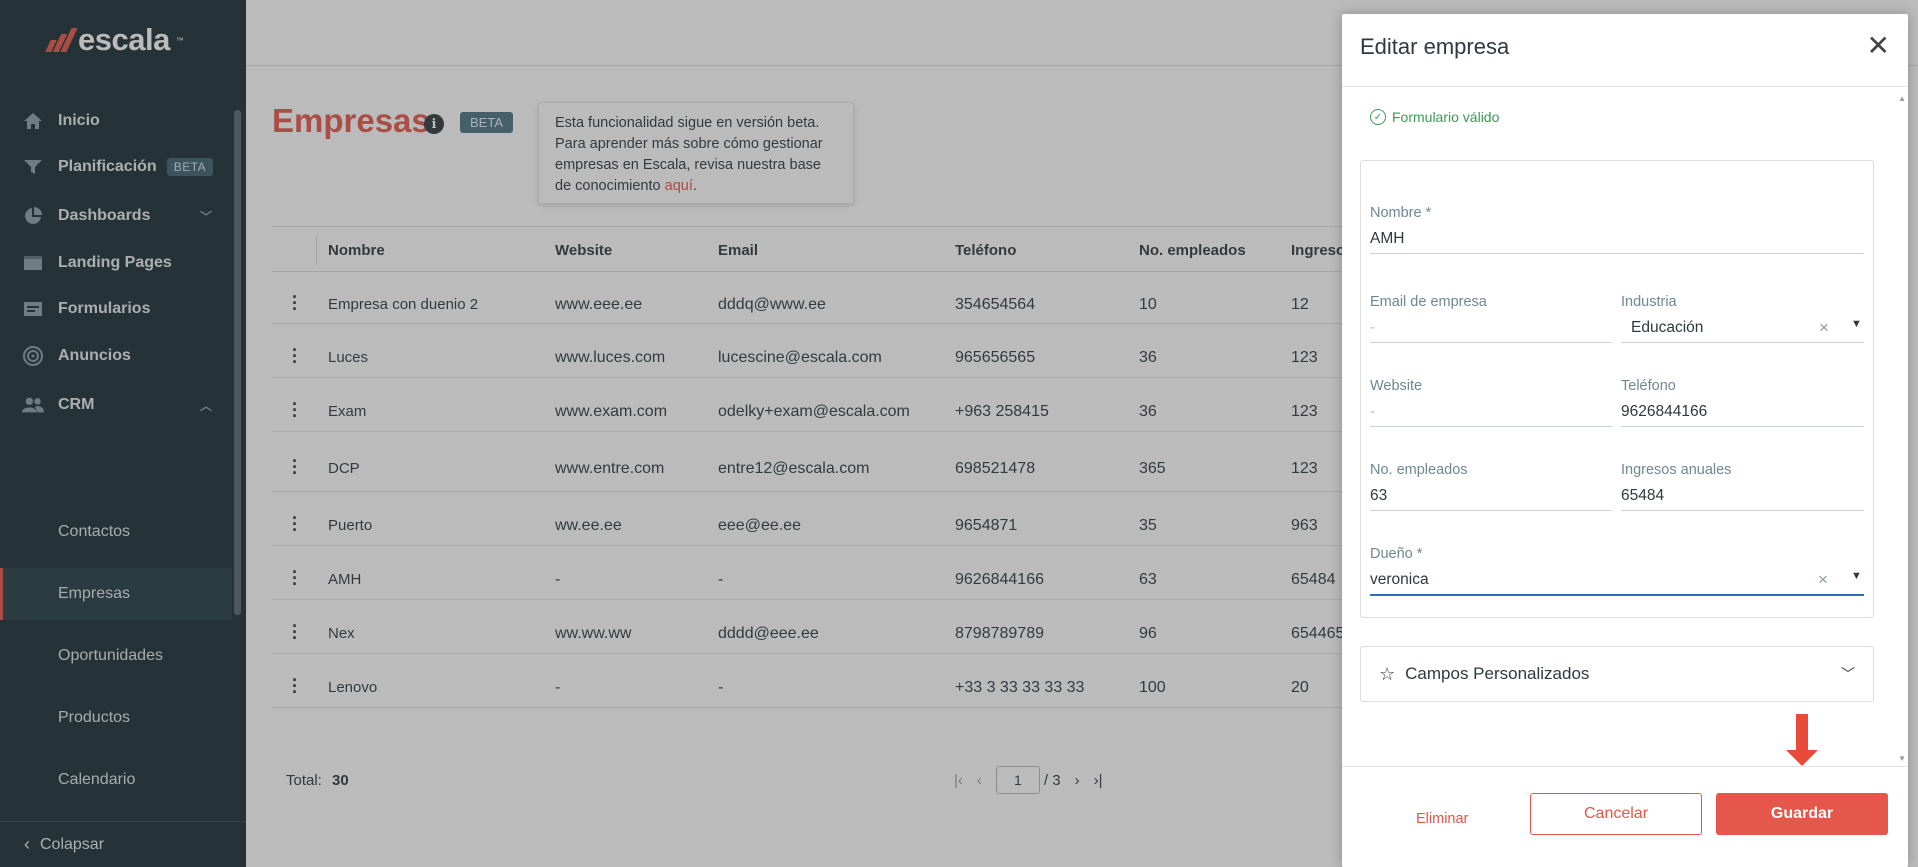 This screenshot has width=1918, height=867. Describe the element at coordinates (1491, 320) in the screenshot. I see `email-field: Email de empresa -` at that location.